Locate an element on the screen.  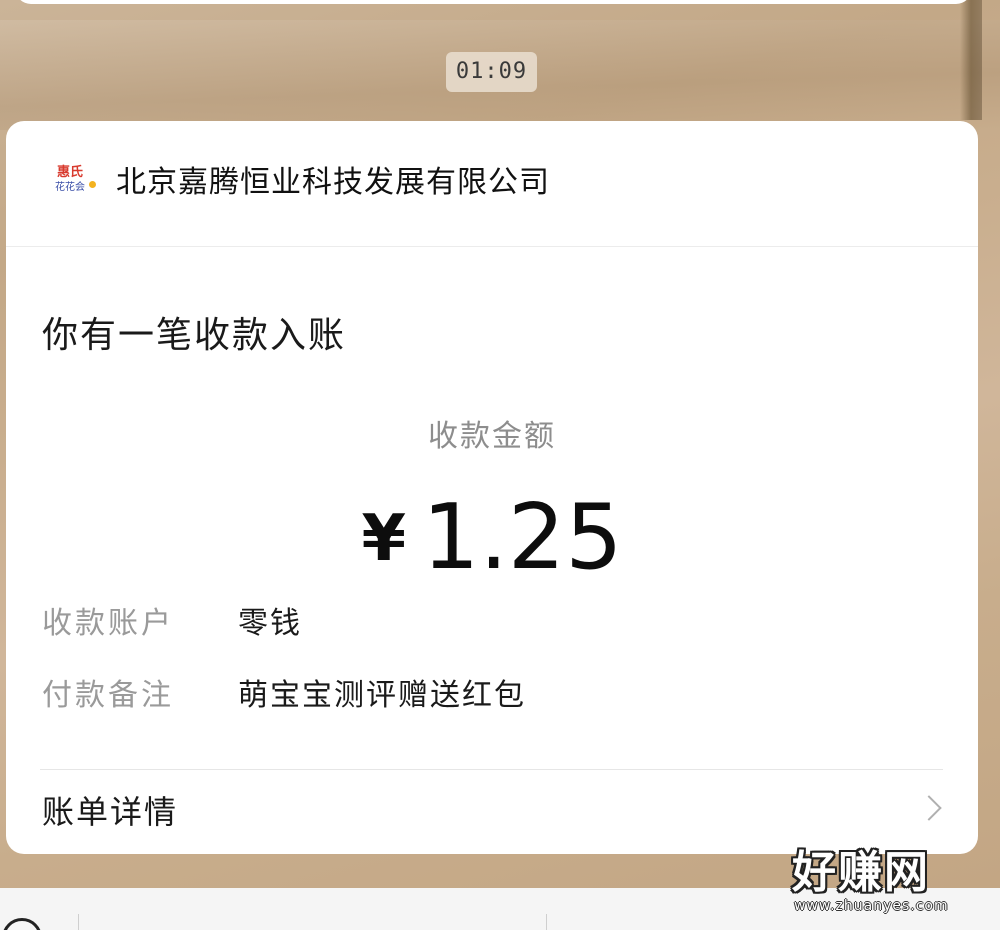
logo-top-text: 惠氏 is located at coordinates (69, 172).